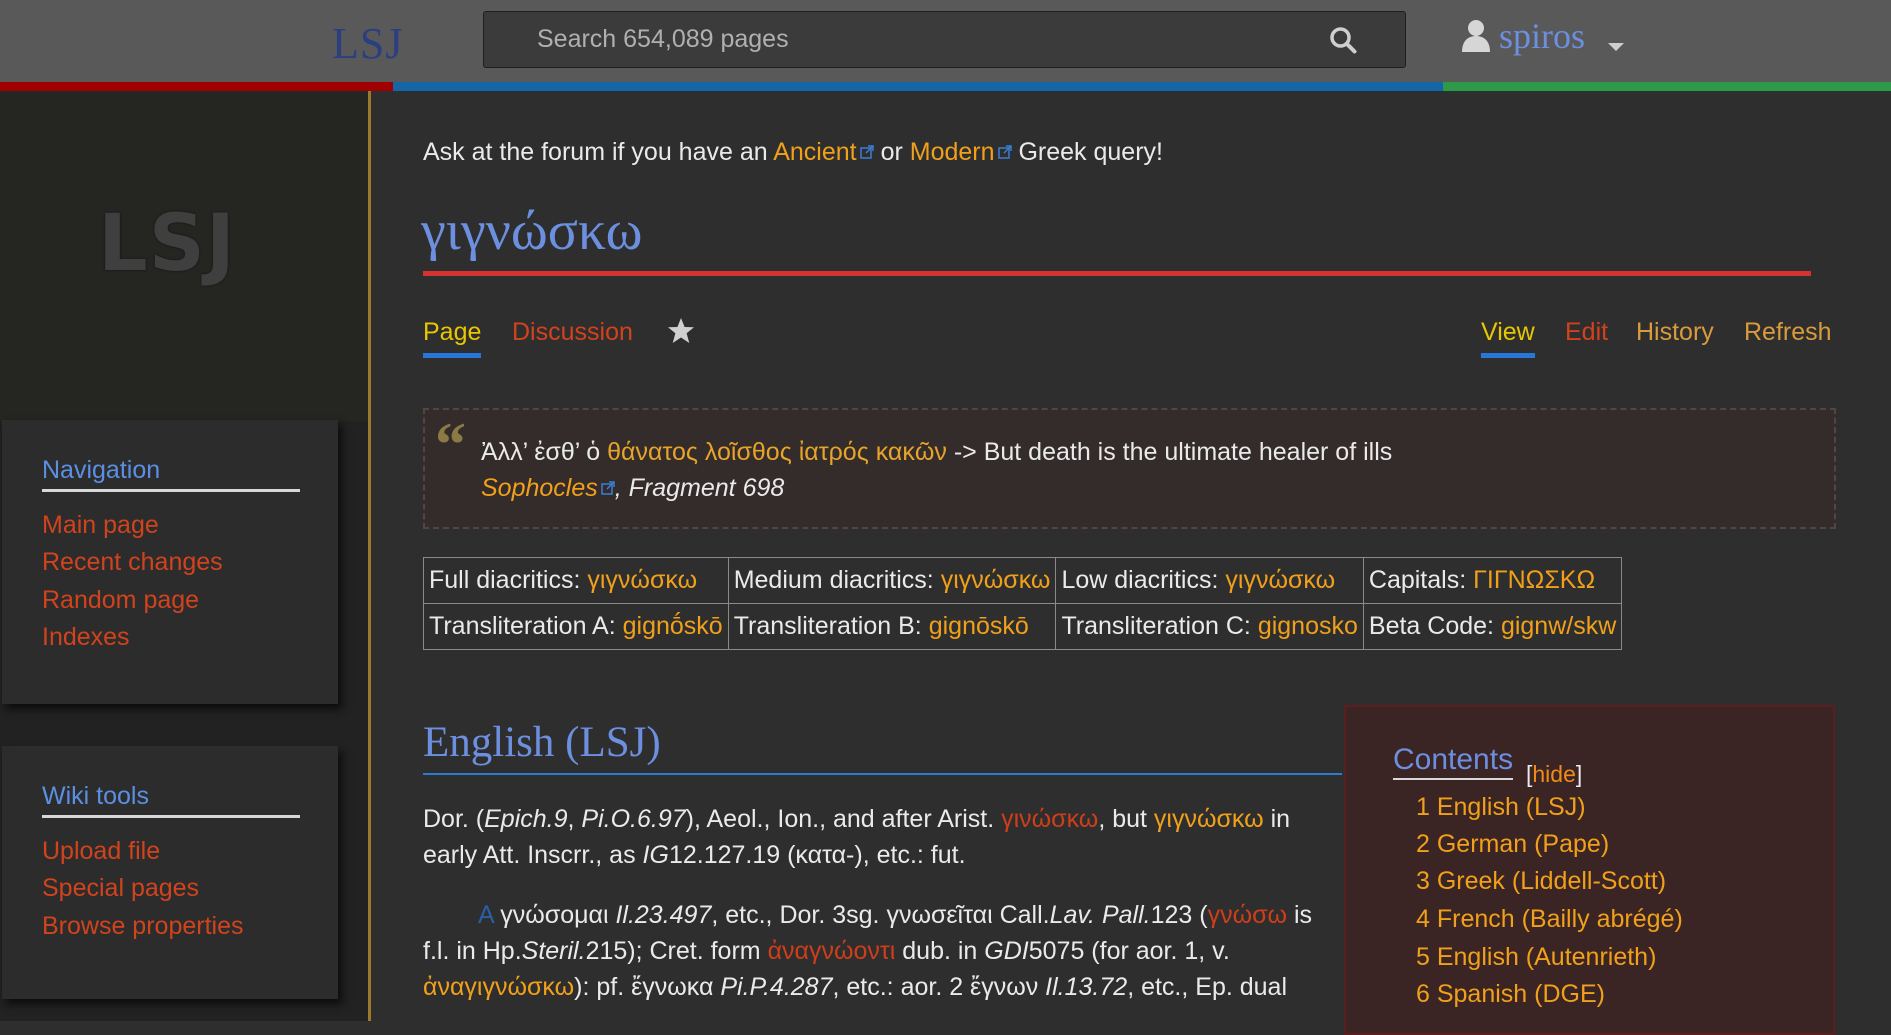  I want to click on search-box, so click(944, 39).